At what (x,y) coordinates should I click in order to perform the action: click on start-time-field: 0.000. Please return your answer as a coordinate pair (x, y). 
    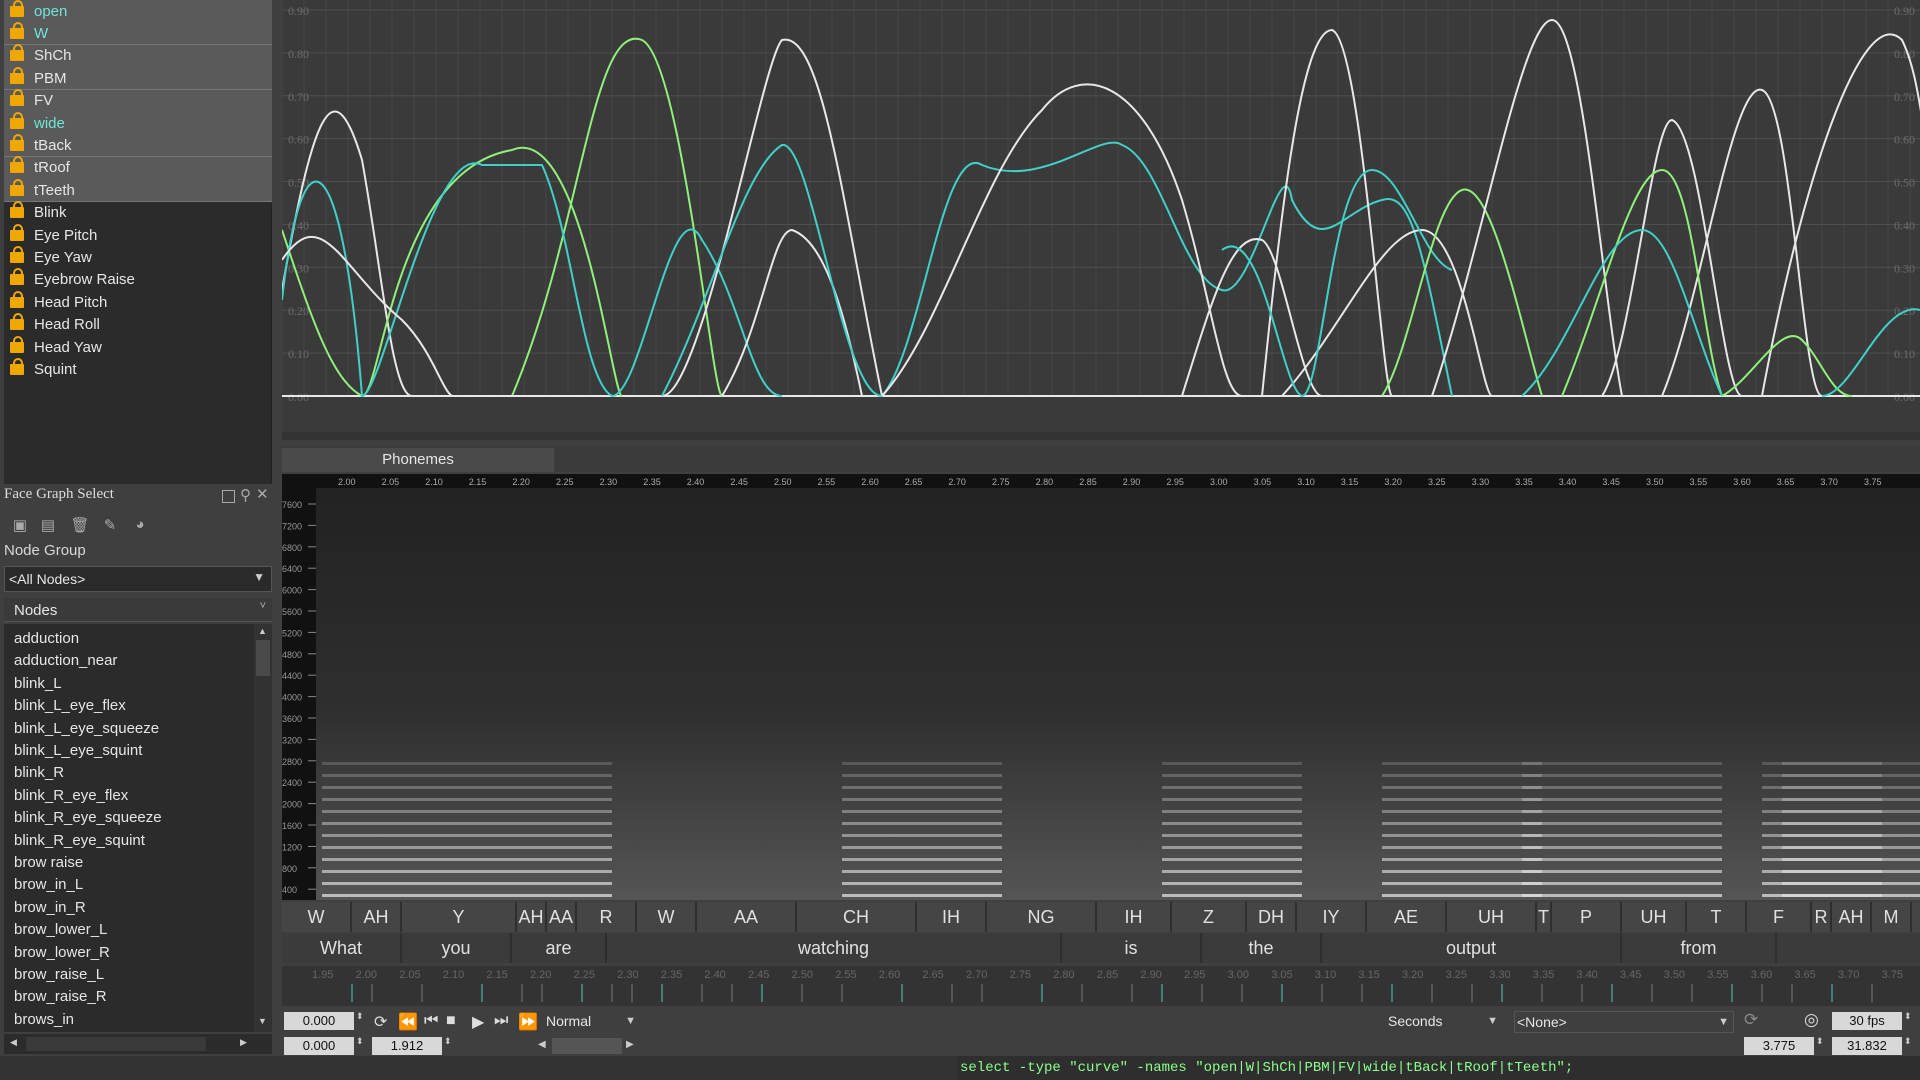
    Looking at the image, I should click on (319, 1021).